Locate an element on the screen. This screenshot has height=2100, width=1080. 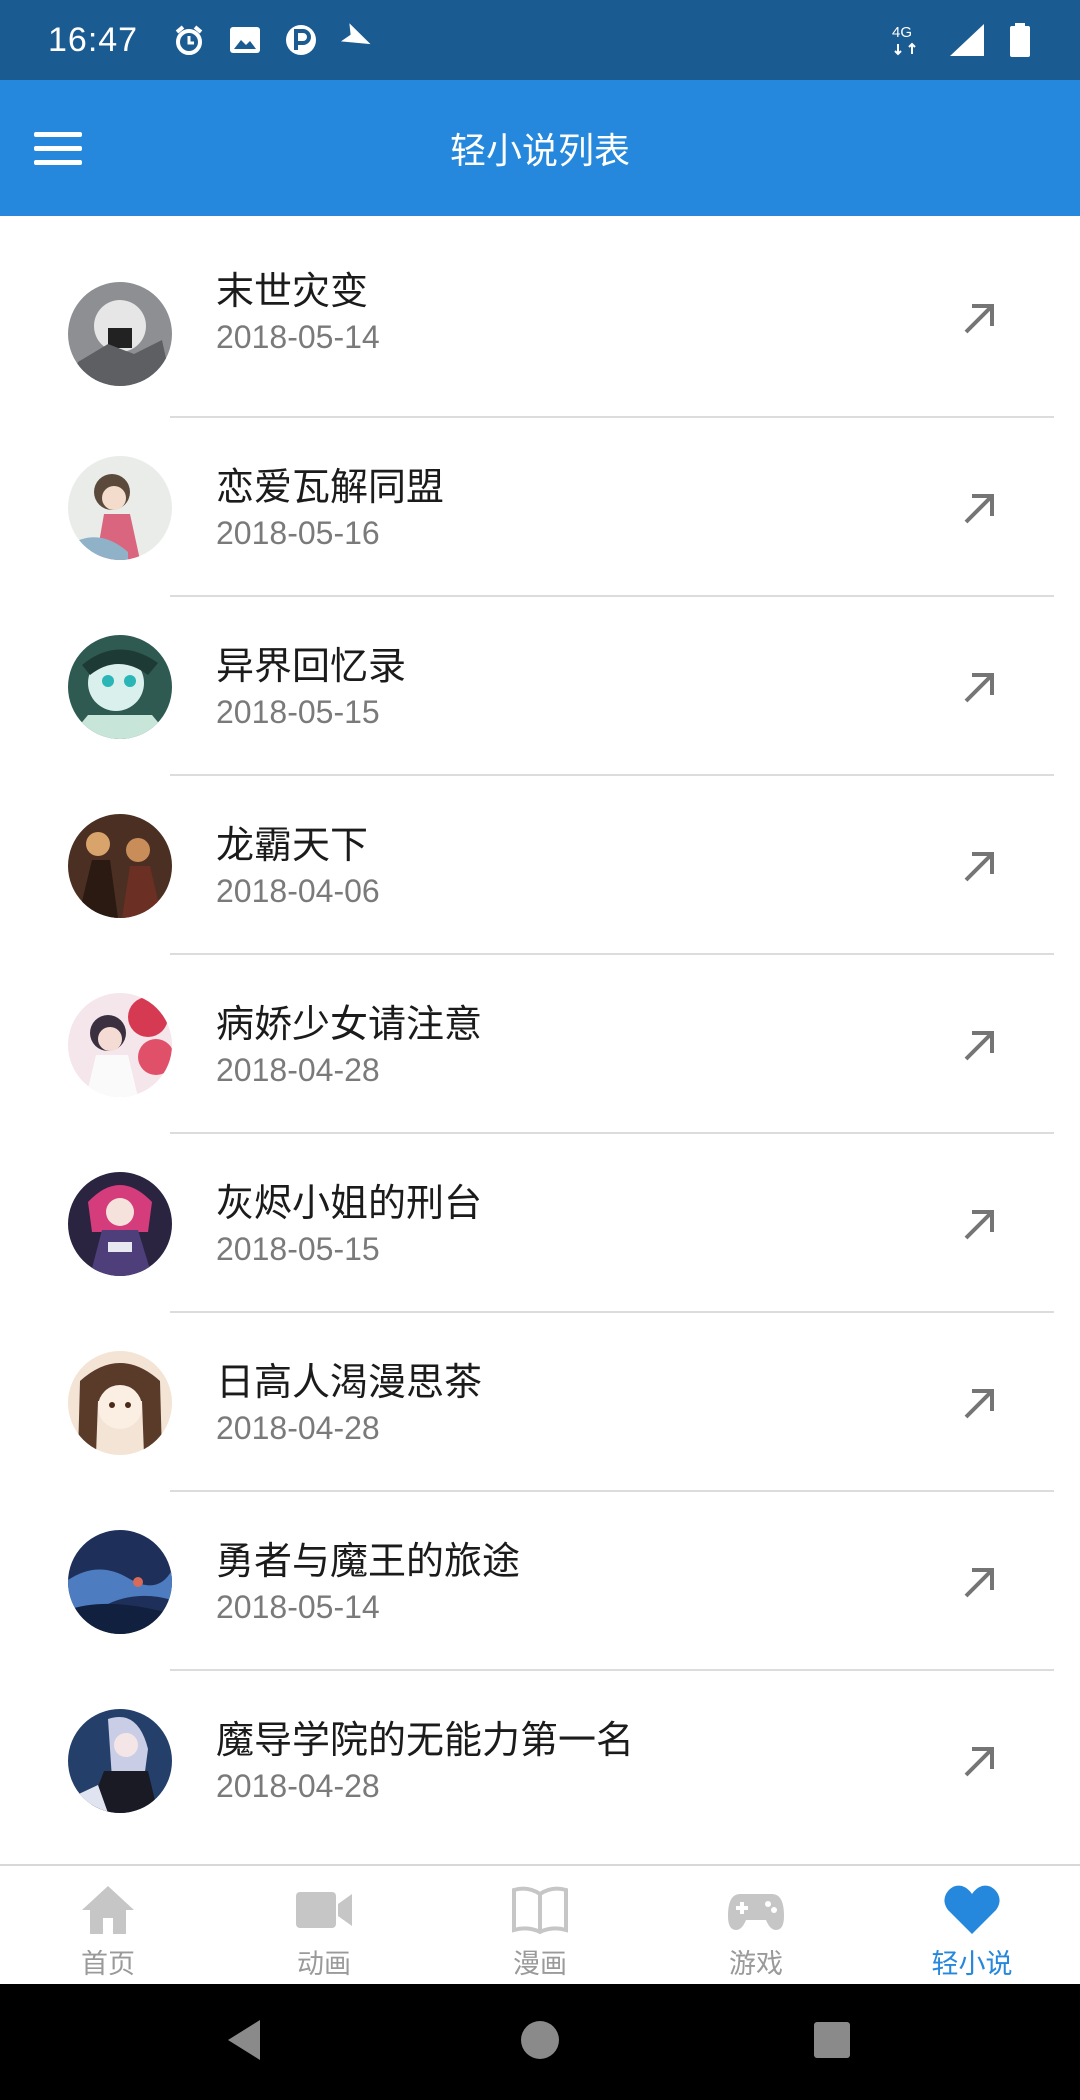
item-title: 病娇少女请注意 is located at coordinates (349, 1023).